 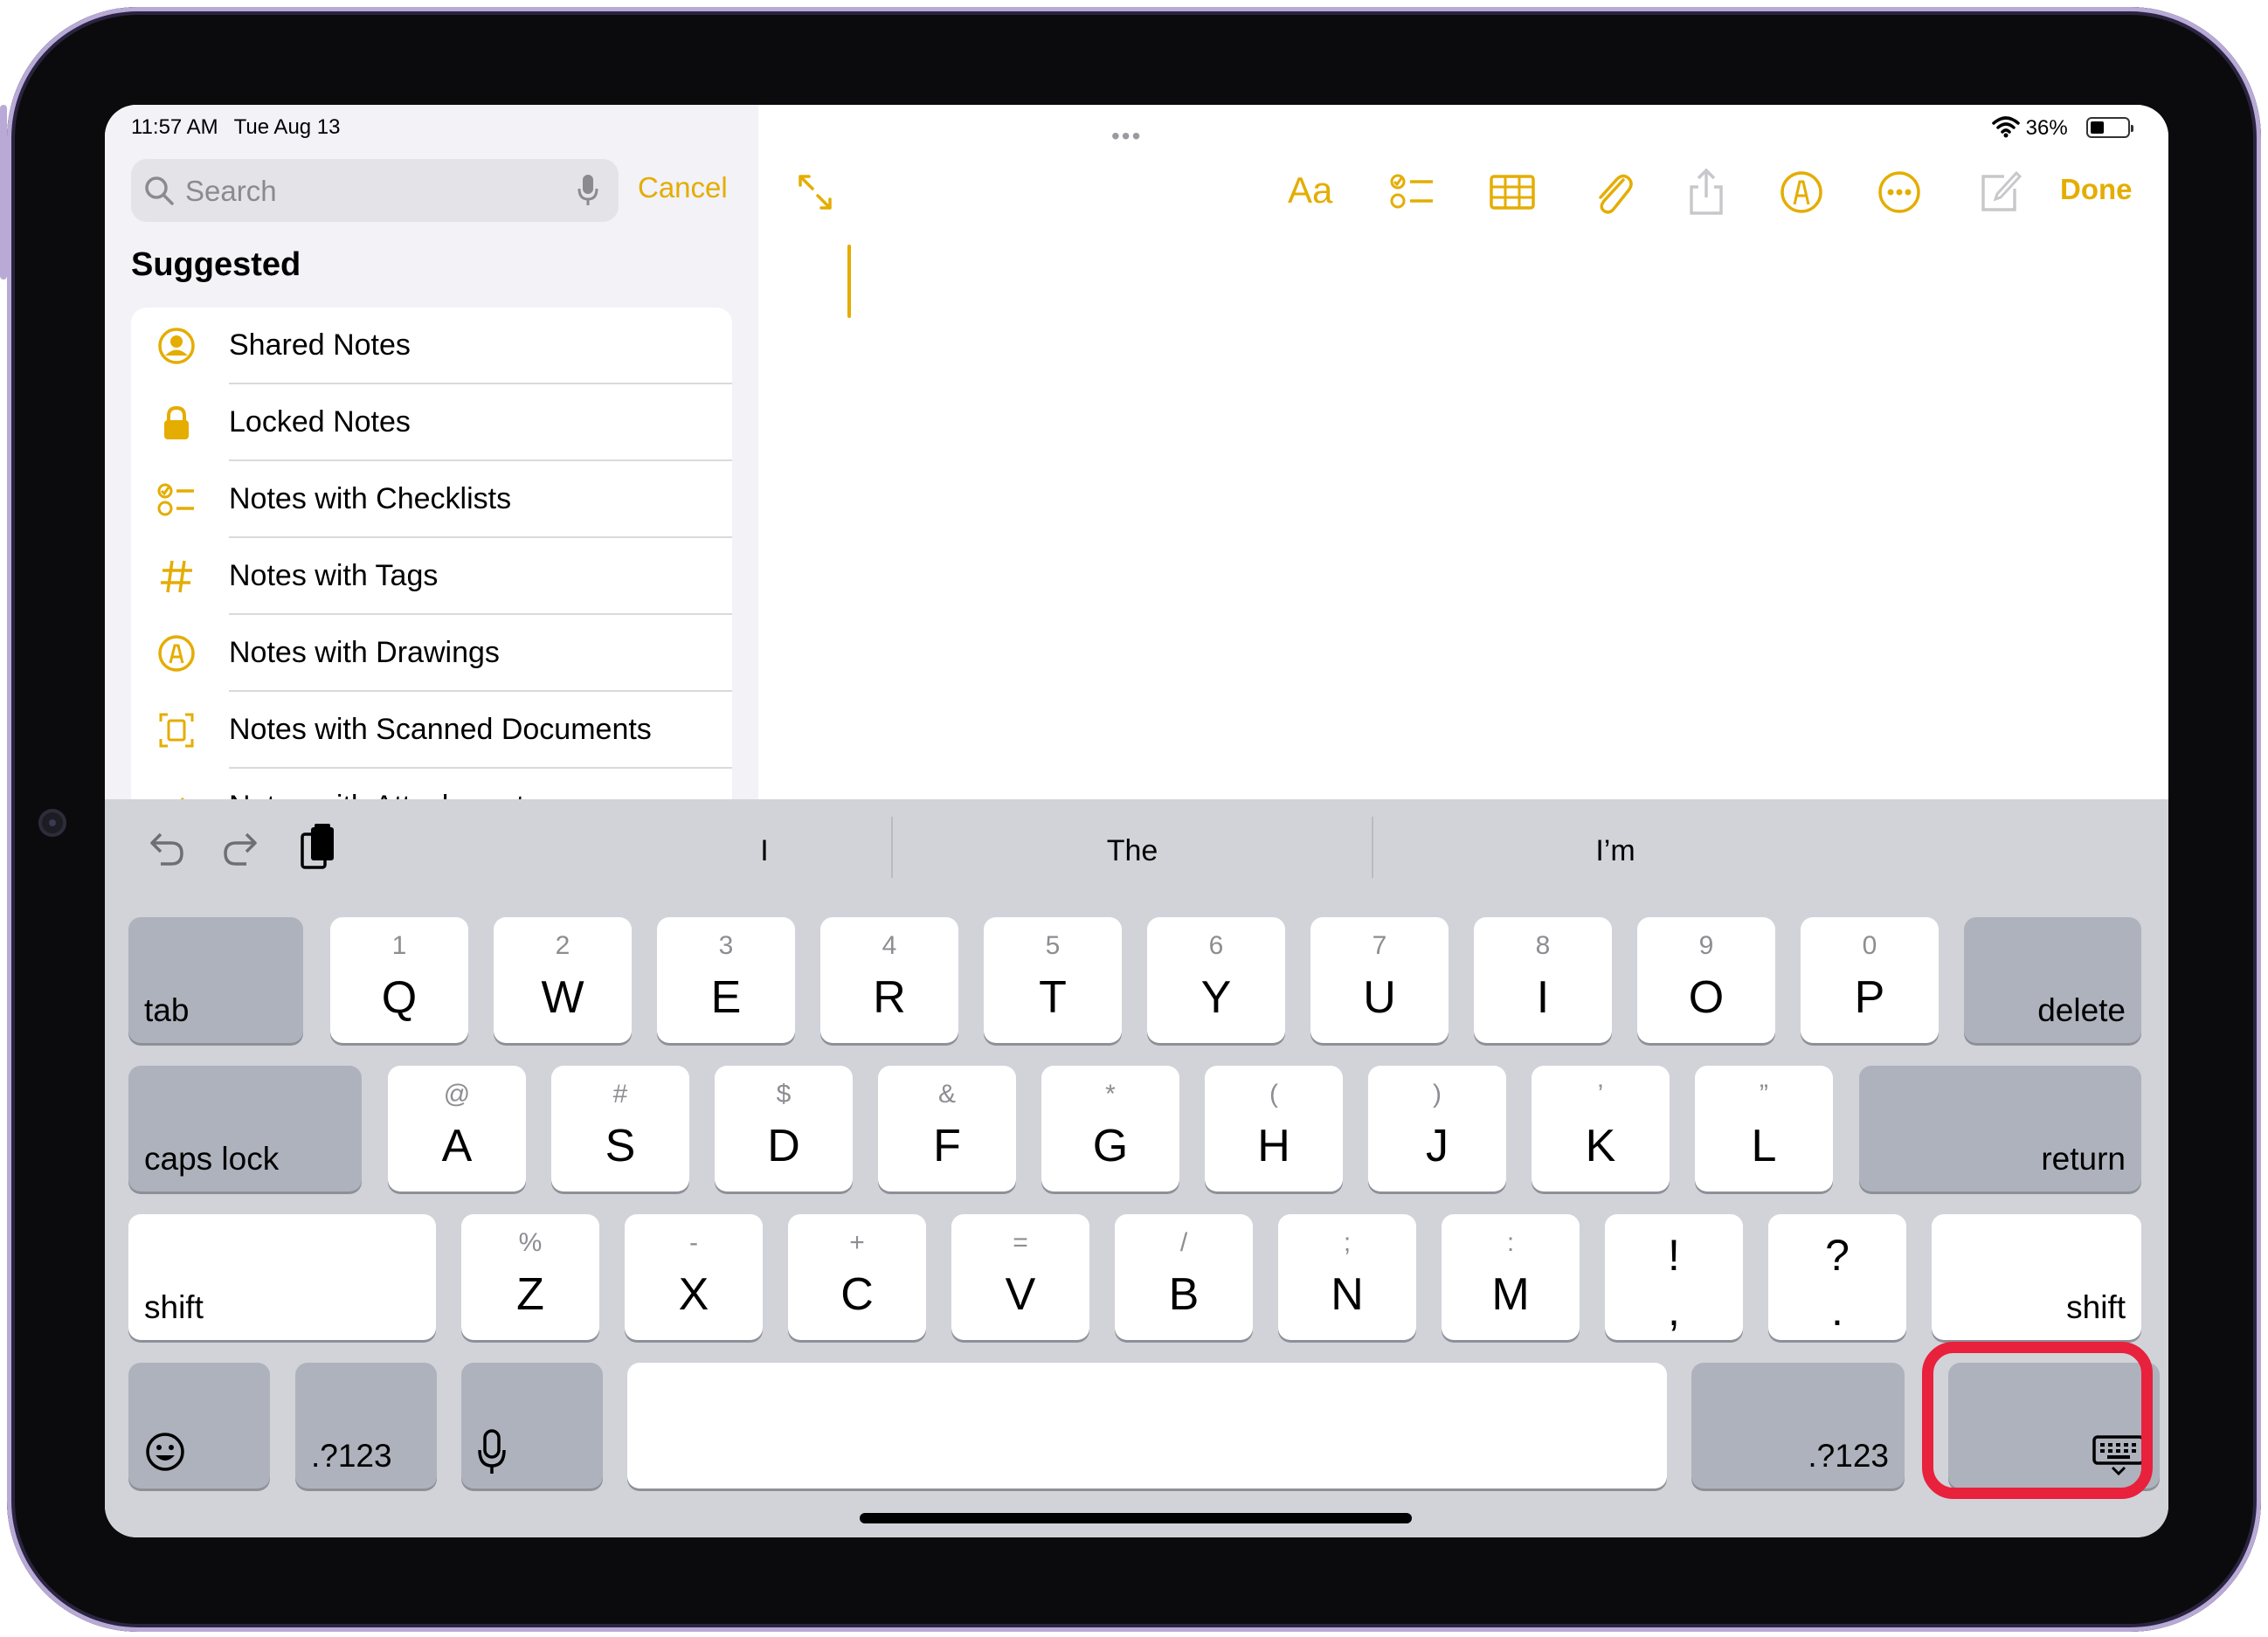 I want to click on battery-percentage: 36%, so click(x=2047, y=128).